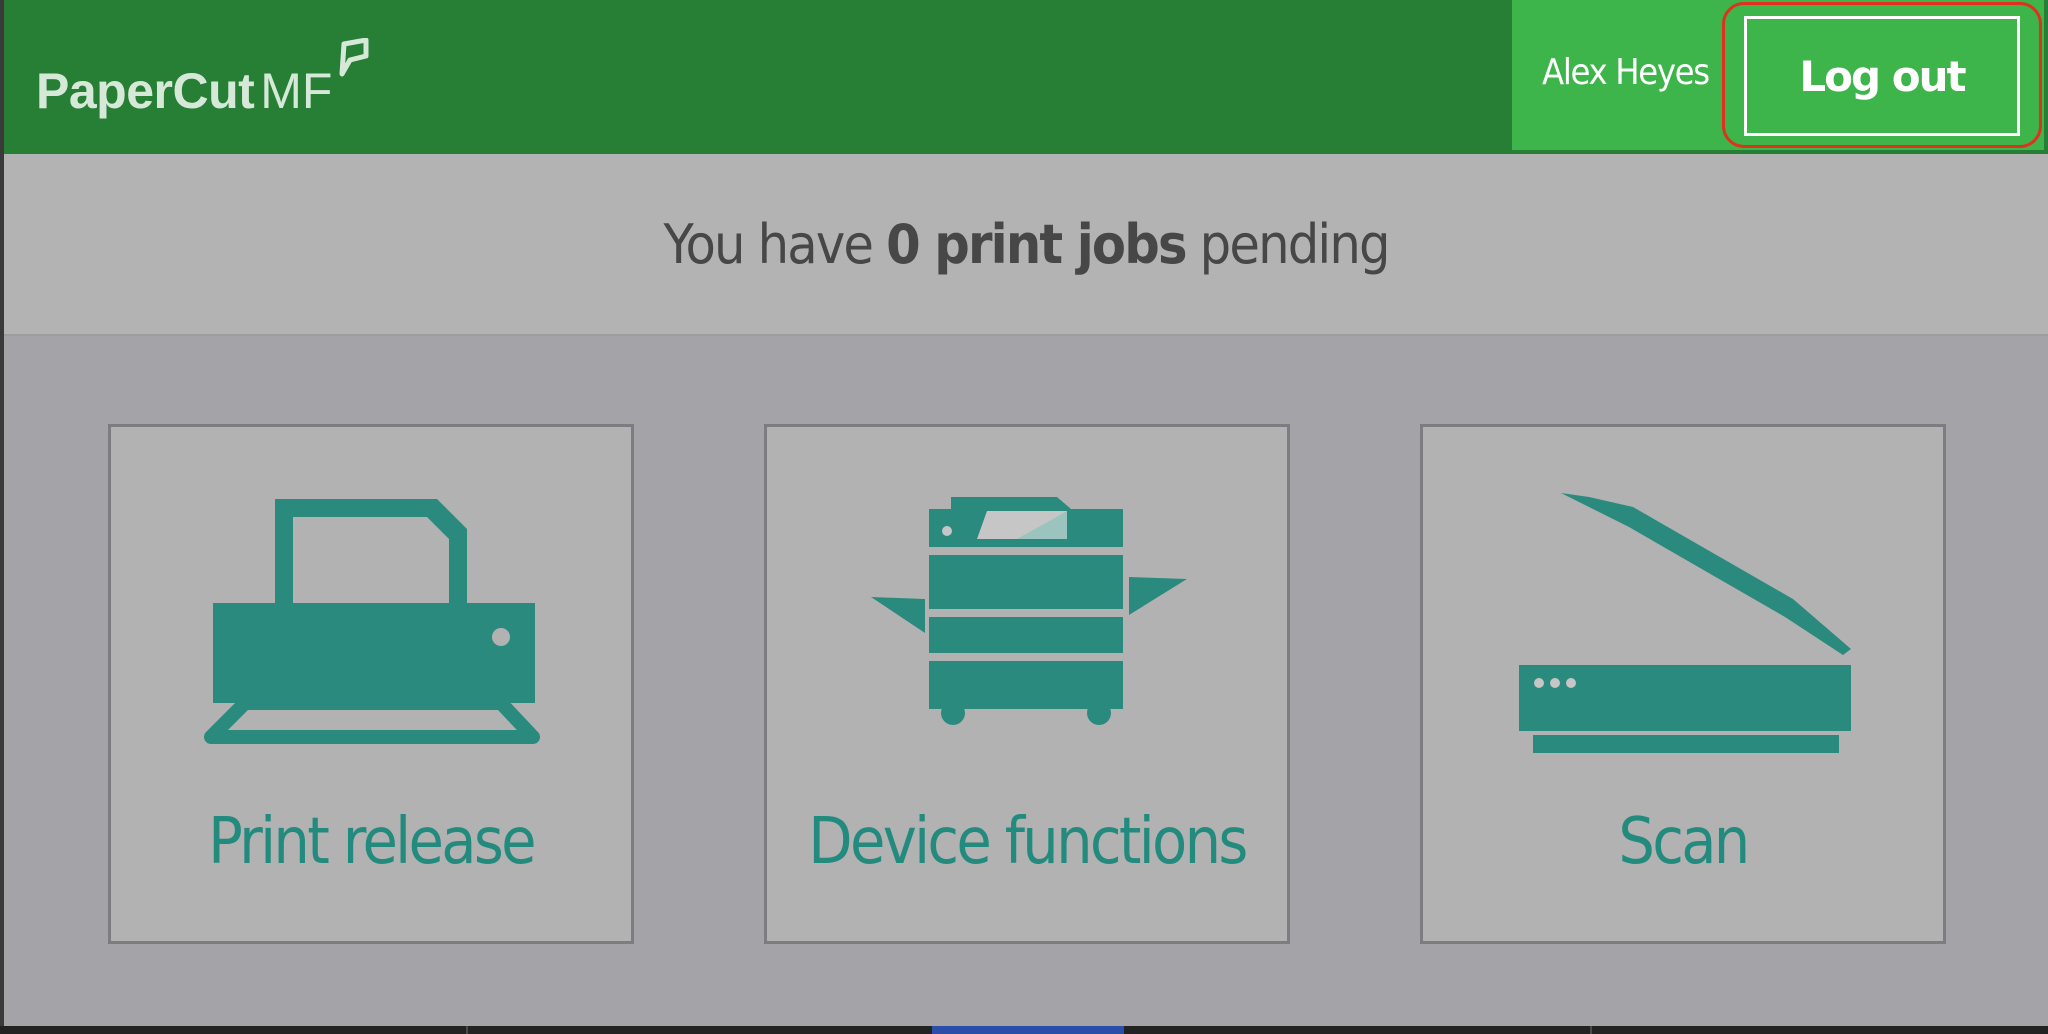 Image resolution: width=2048 pixels, height=1034 pixels. What do you see at coordinates (1685, 623) in the screenshot?
I see `scanner-icon` at bounding box center [1685, 623].